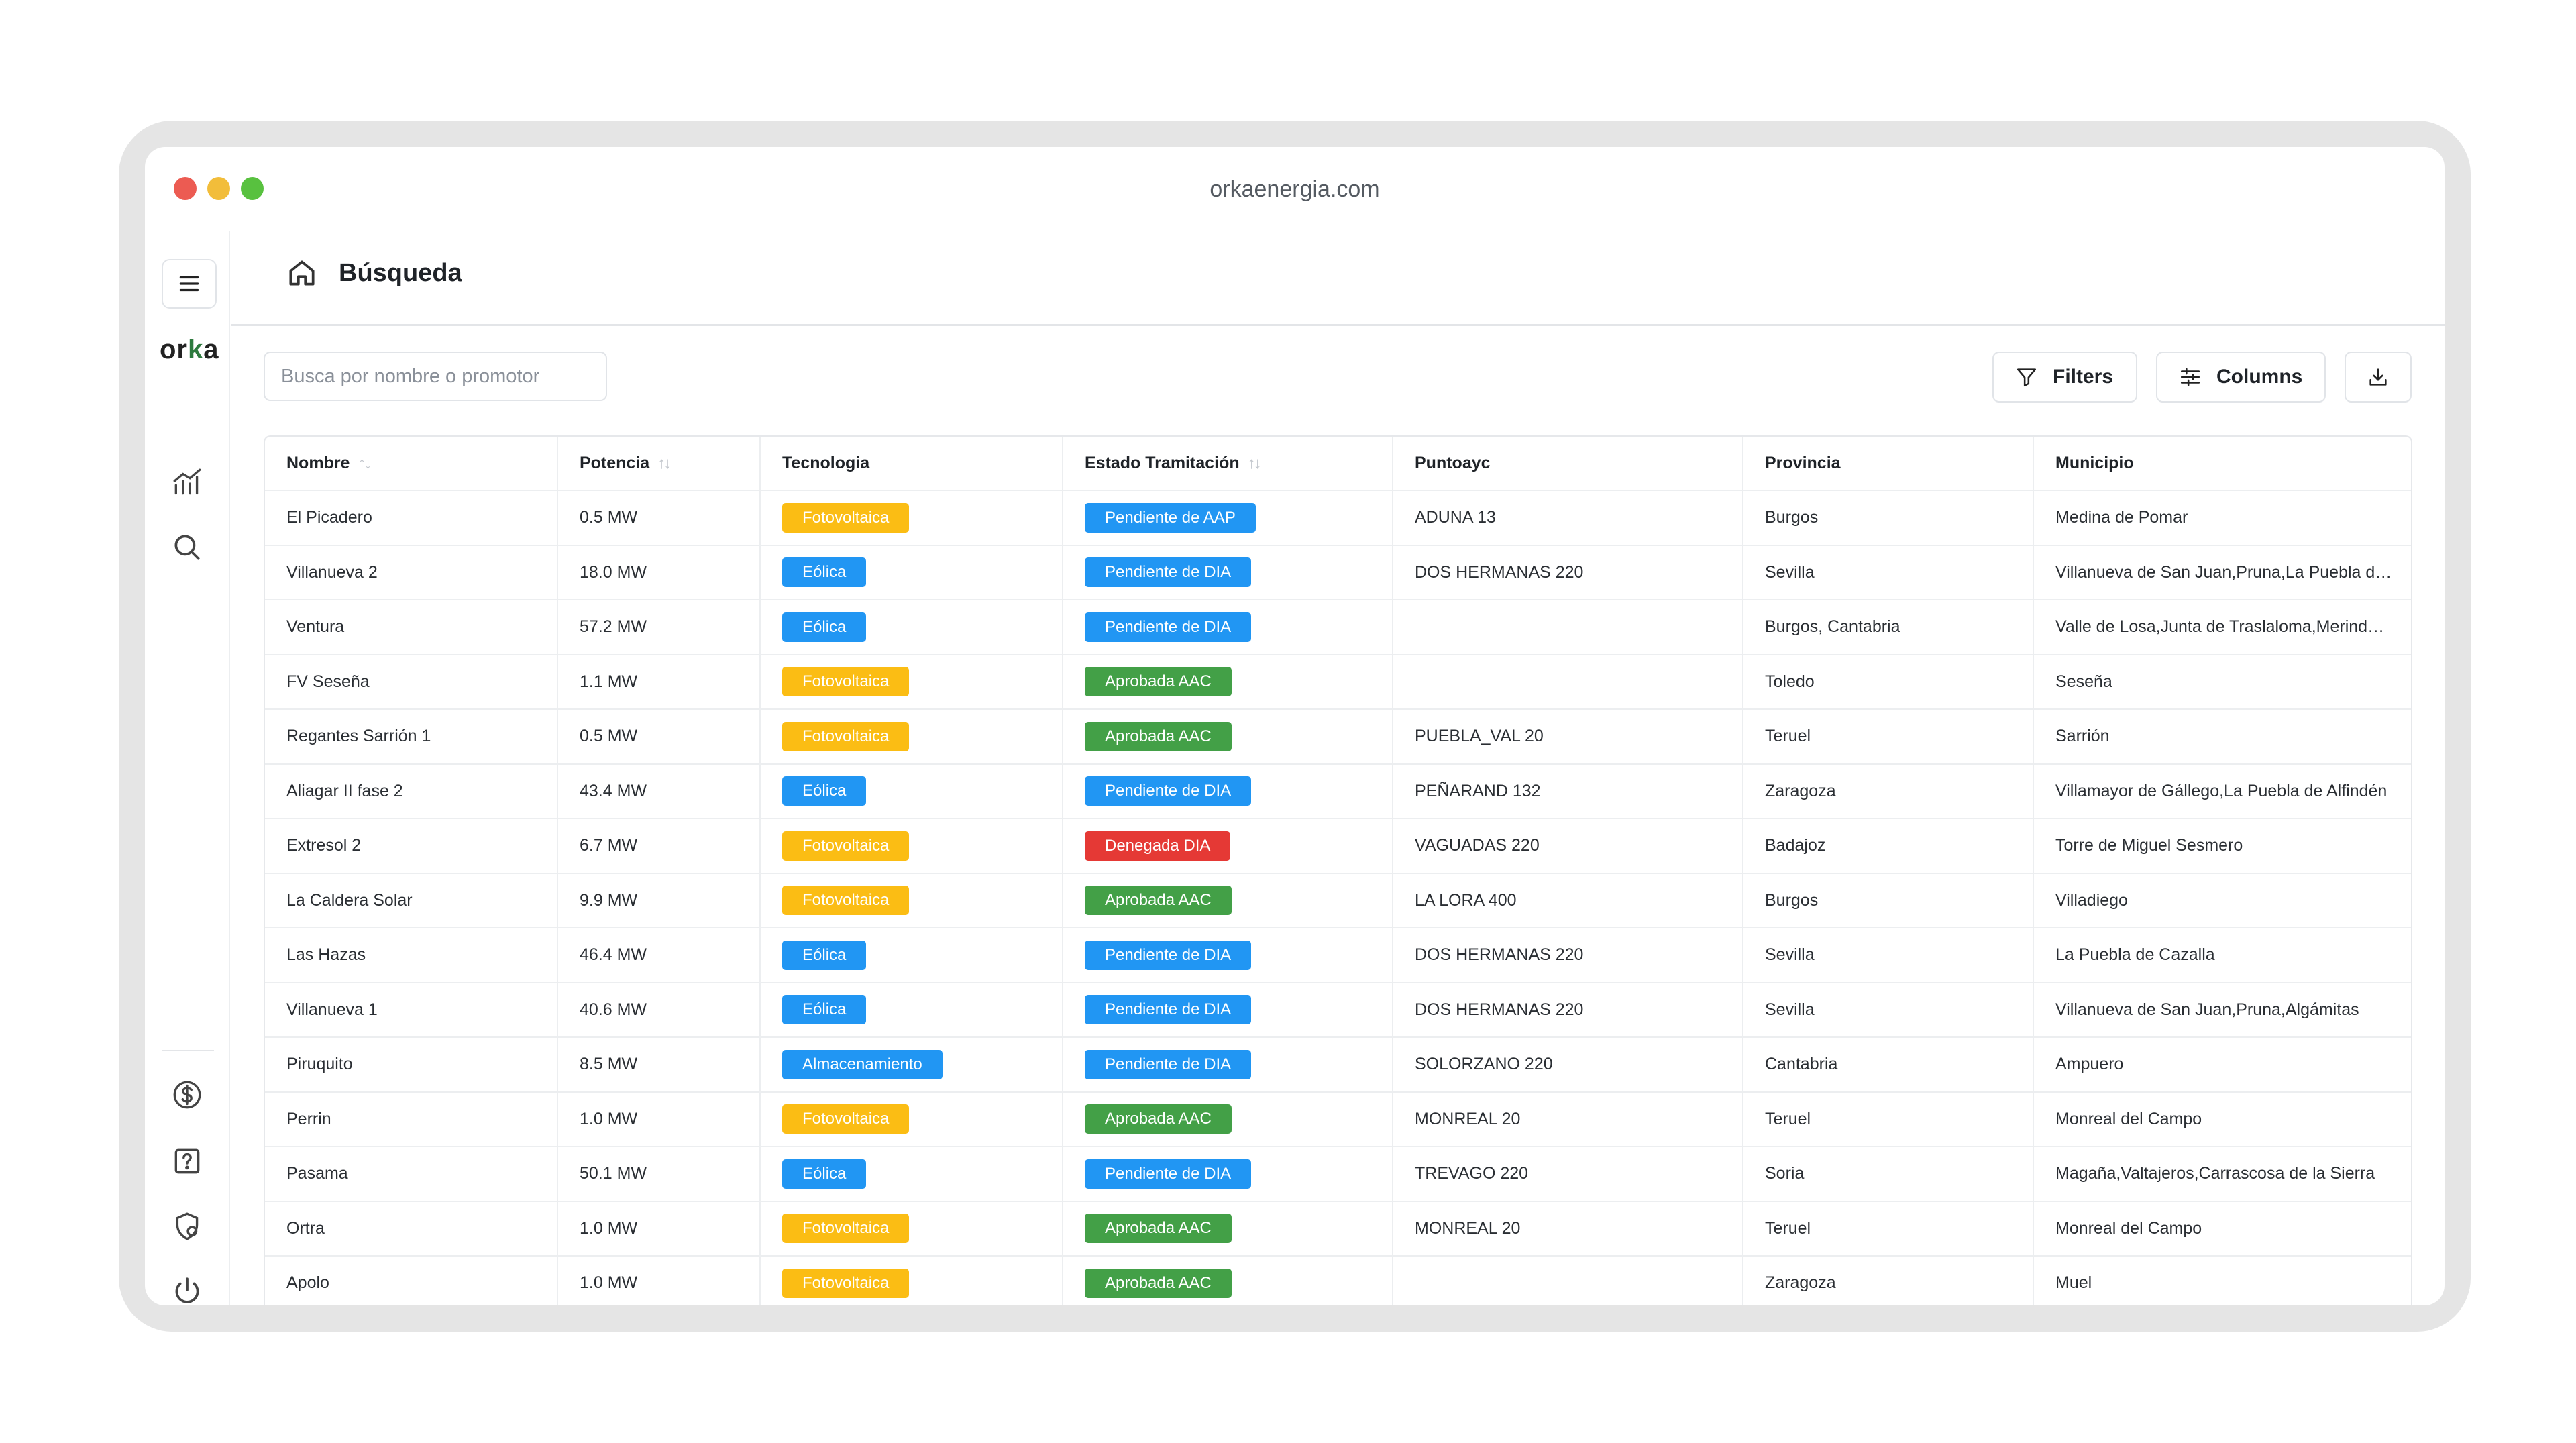  I want to click on search-icon, so click(187, 547).